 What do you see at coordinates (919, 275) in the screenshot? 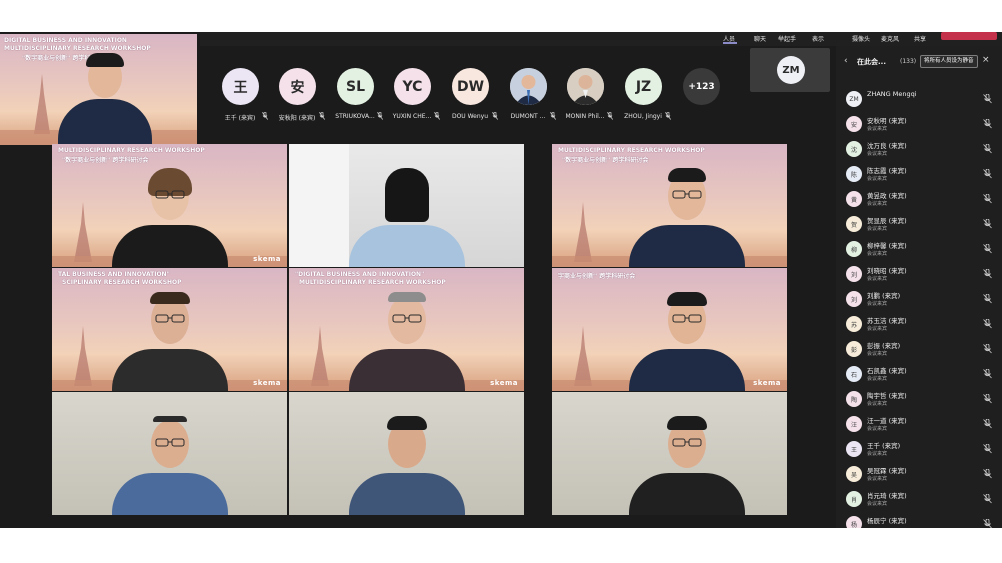
I see `participant-row: 刘刘晓昭 (来宾) 会议来宾` at bounding box center [919, 275].